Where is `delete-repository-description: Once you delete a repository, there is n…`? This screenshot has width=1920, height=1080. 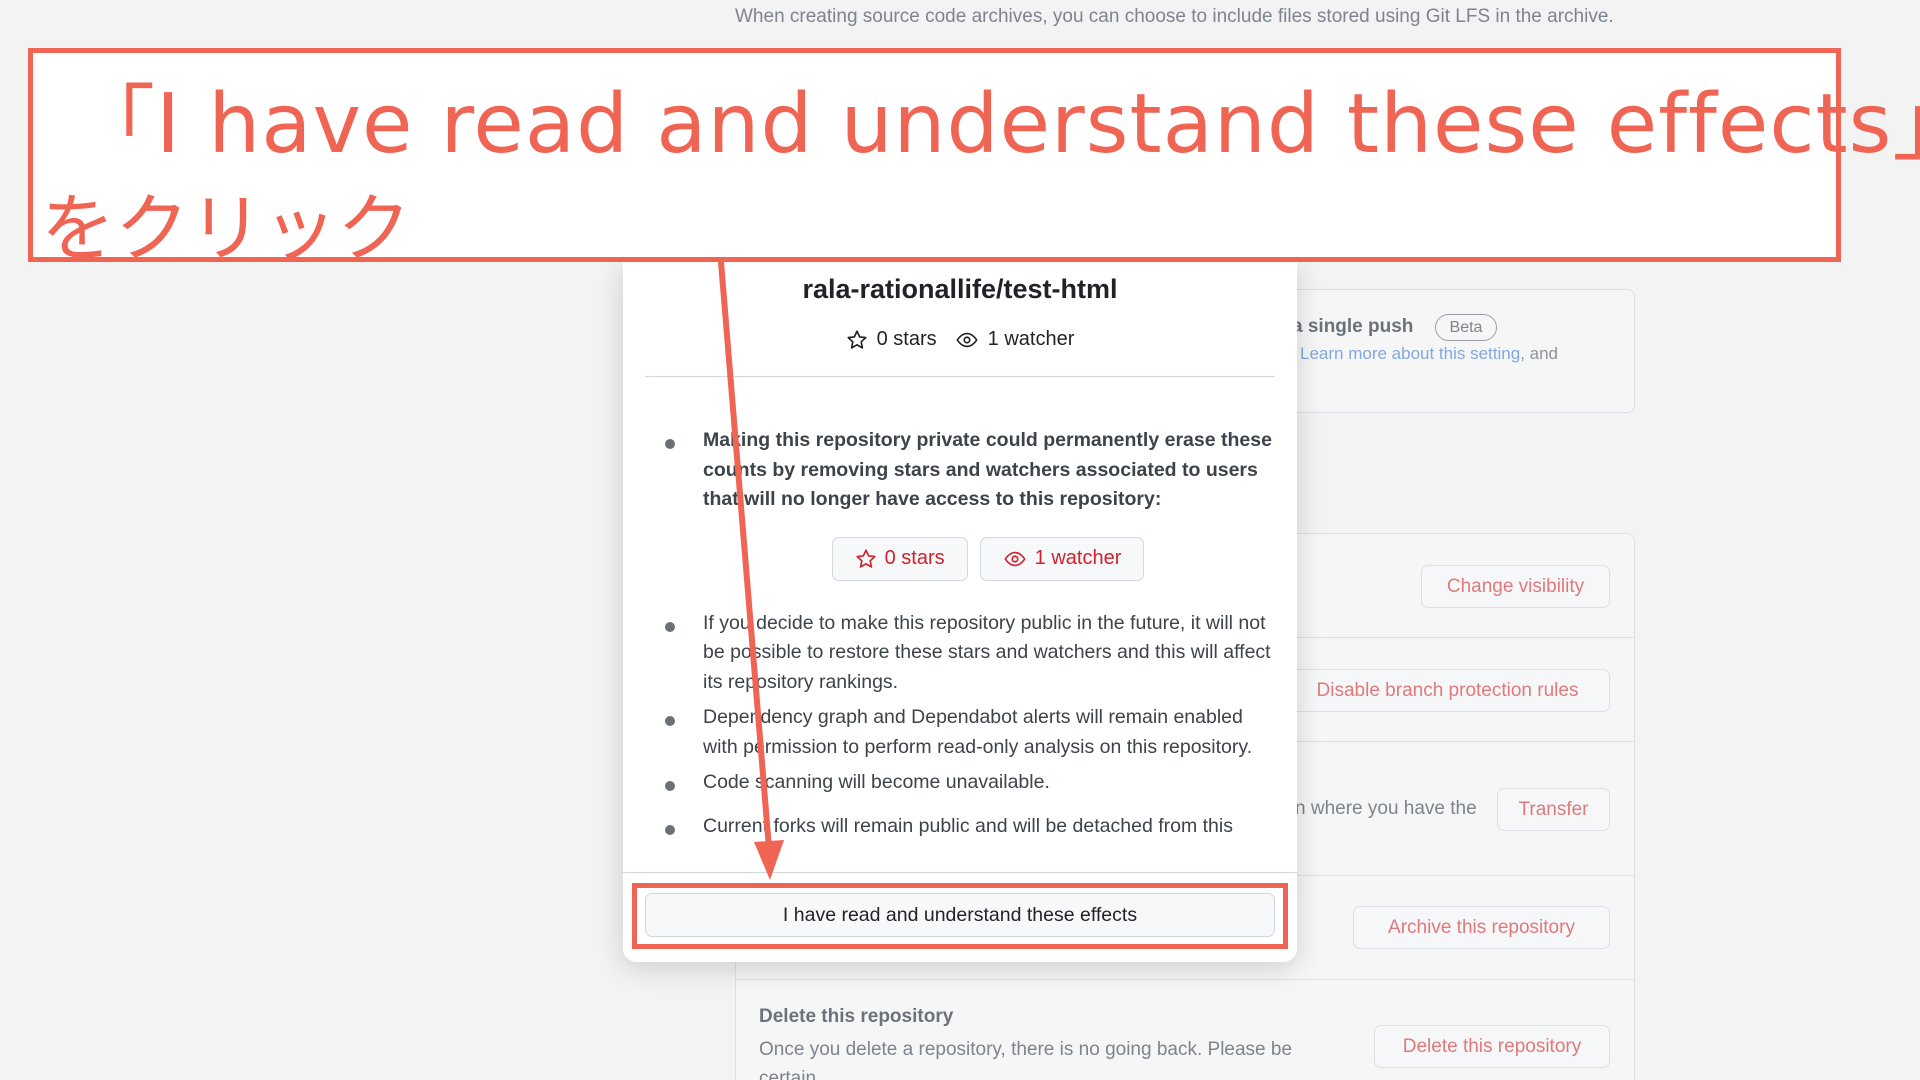 delete-repository-description: Once you delete a repository, there is n… is located at coordinates (1026, 1059).